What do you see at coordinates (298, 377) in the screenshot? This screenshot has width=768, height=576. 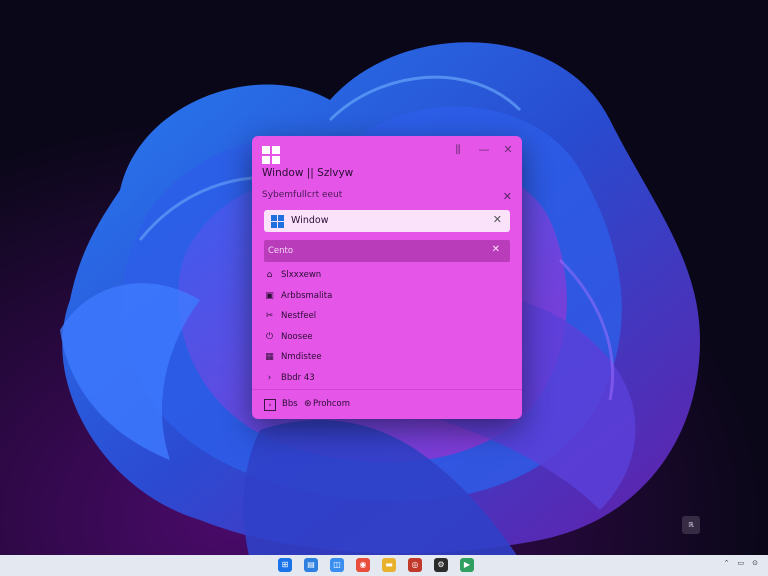 I see `menu-item-label: Bbdr 43` at bounding box center [298, 377].